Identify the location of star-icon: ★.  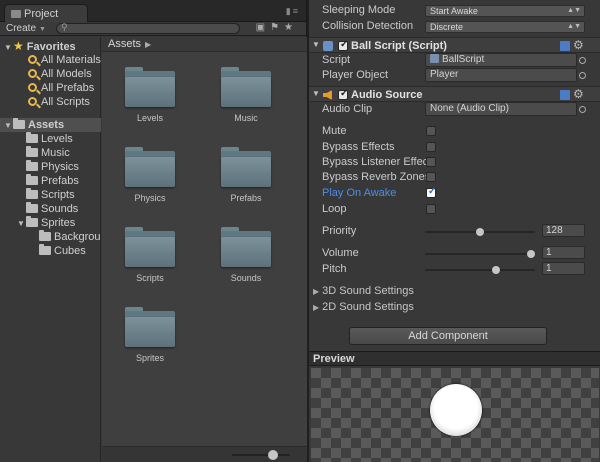
(18, 46).